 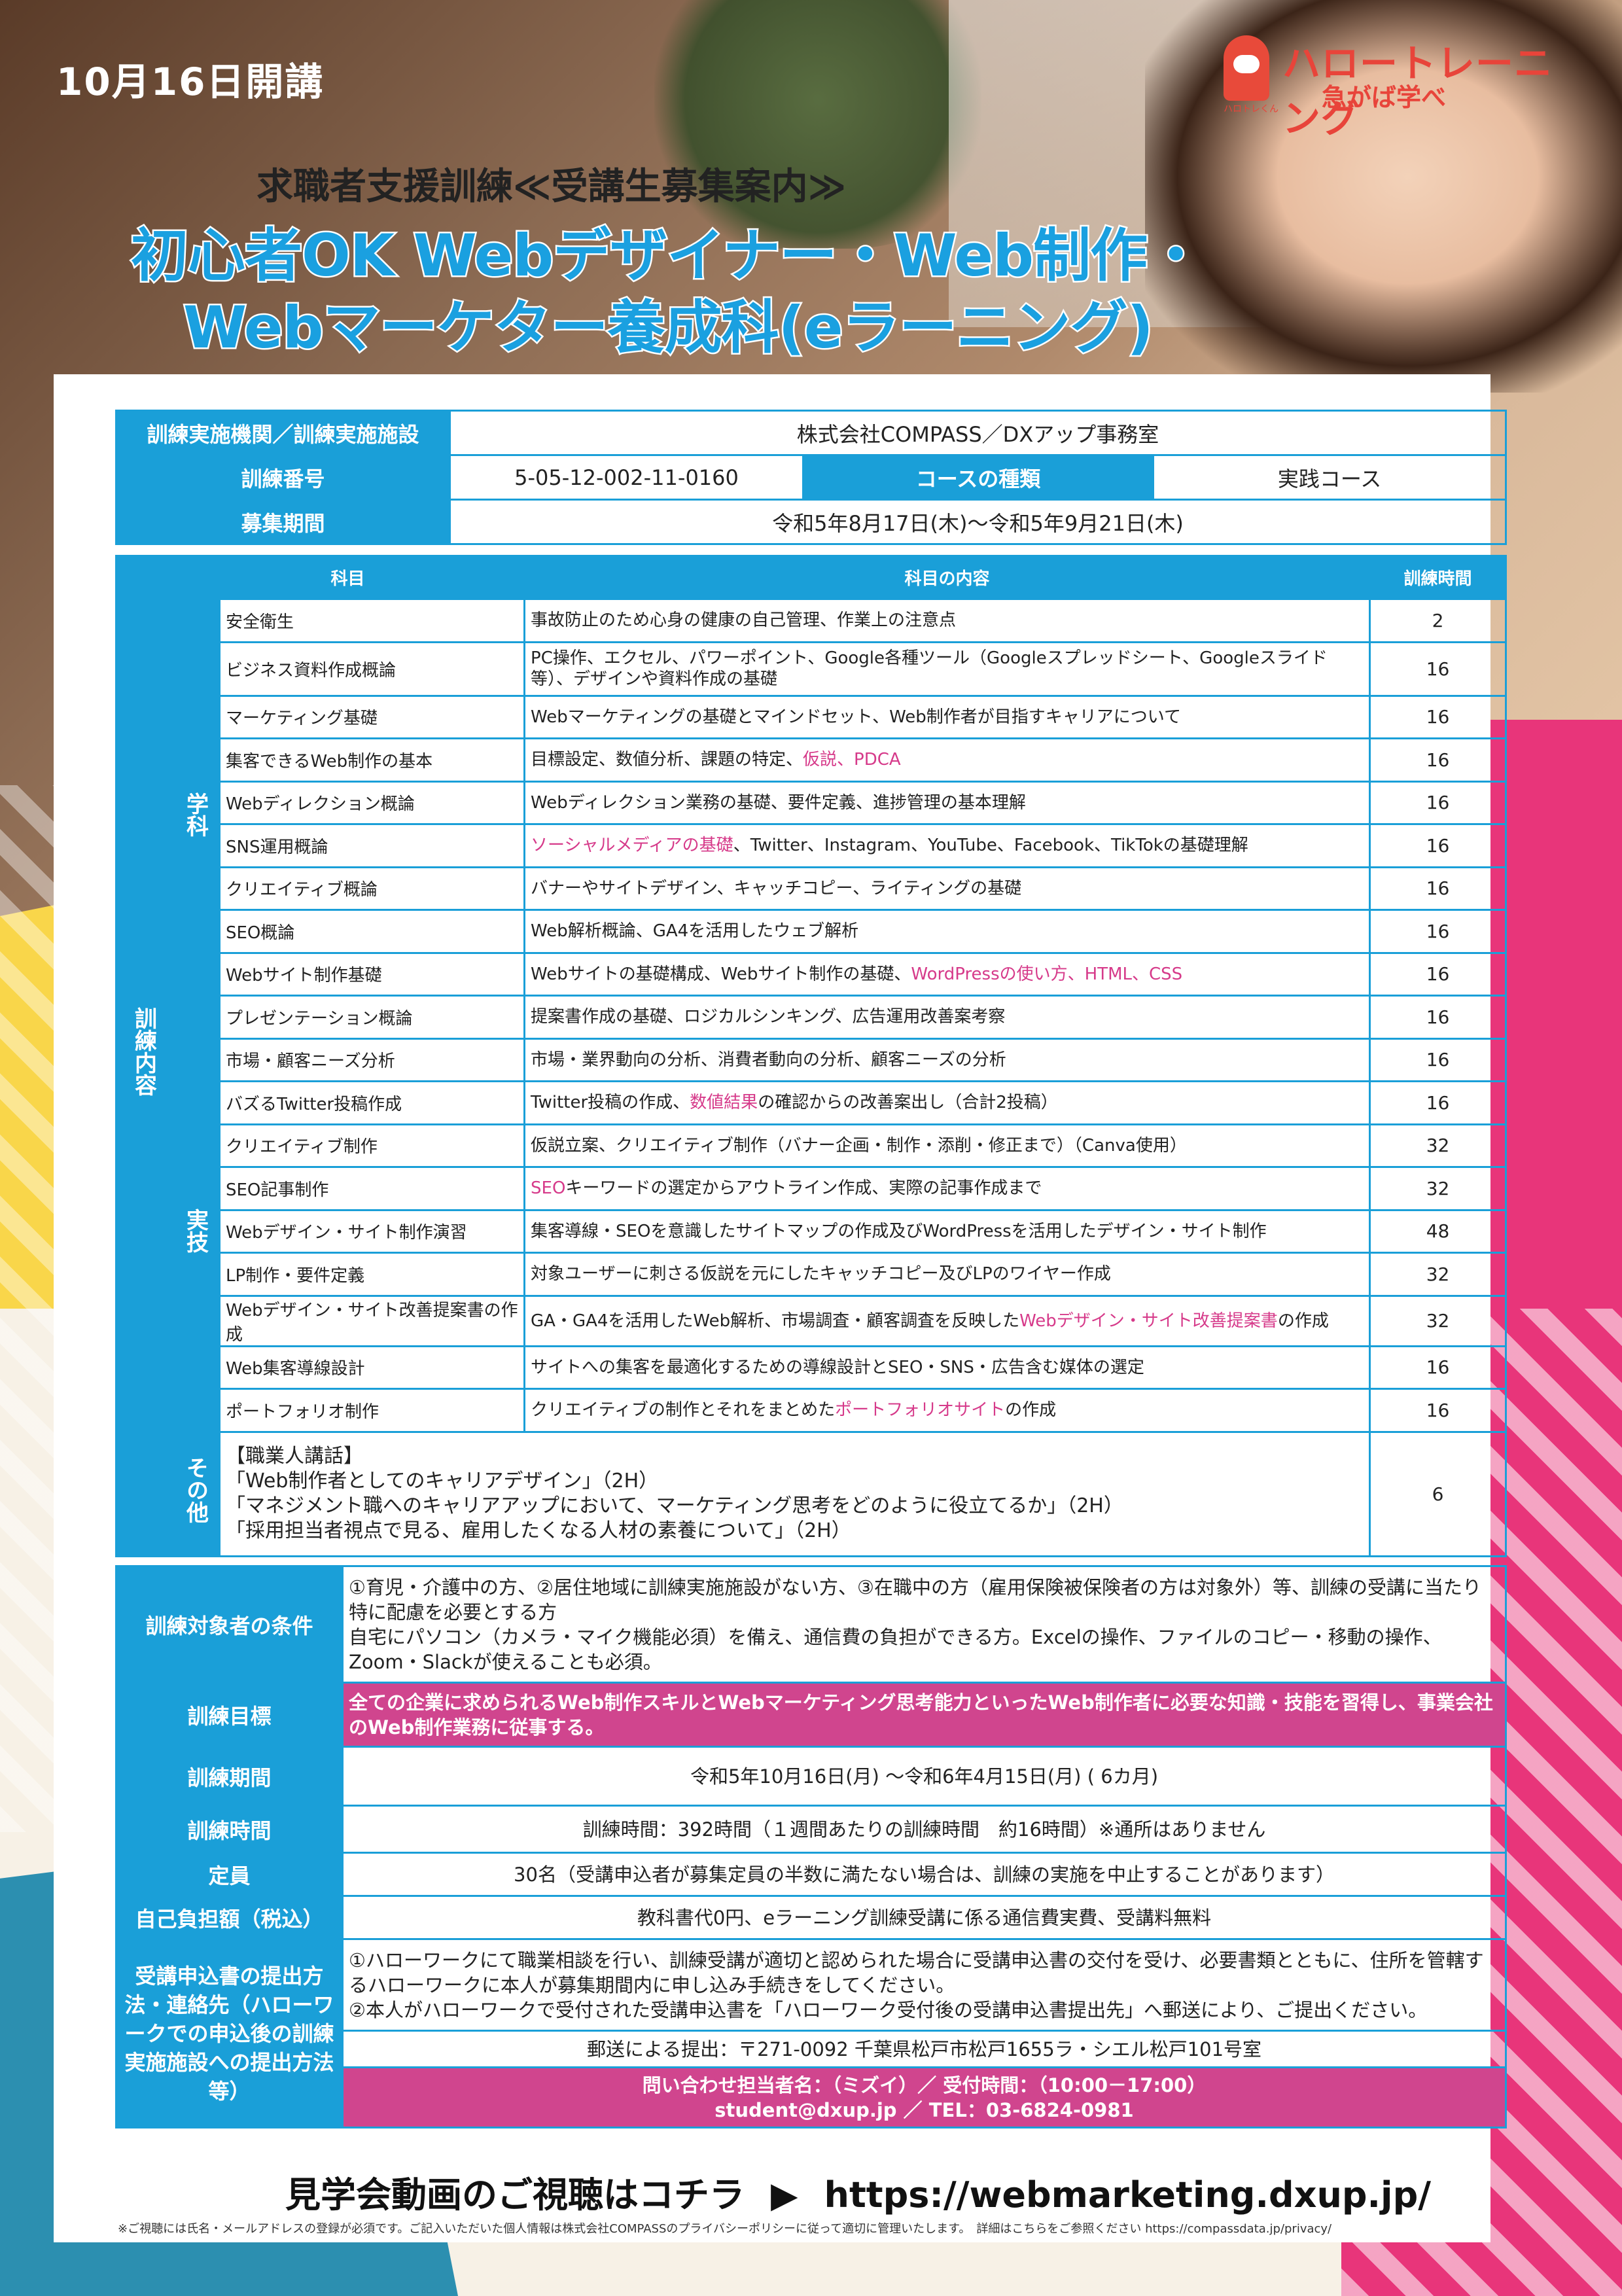 I want to click on content-text-post: の作成, so click(x=1303, y=1321).